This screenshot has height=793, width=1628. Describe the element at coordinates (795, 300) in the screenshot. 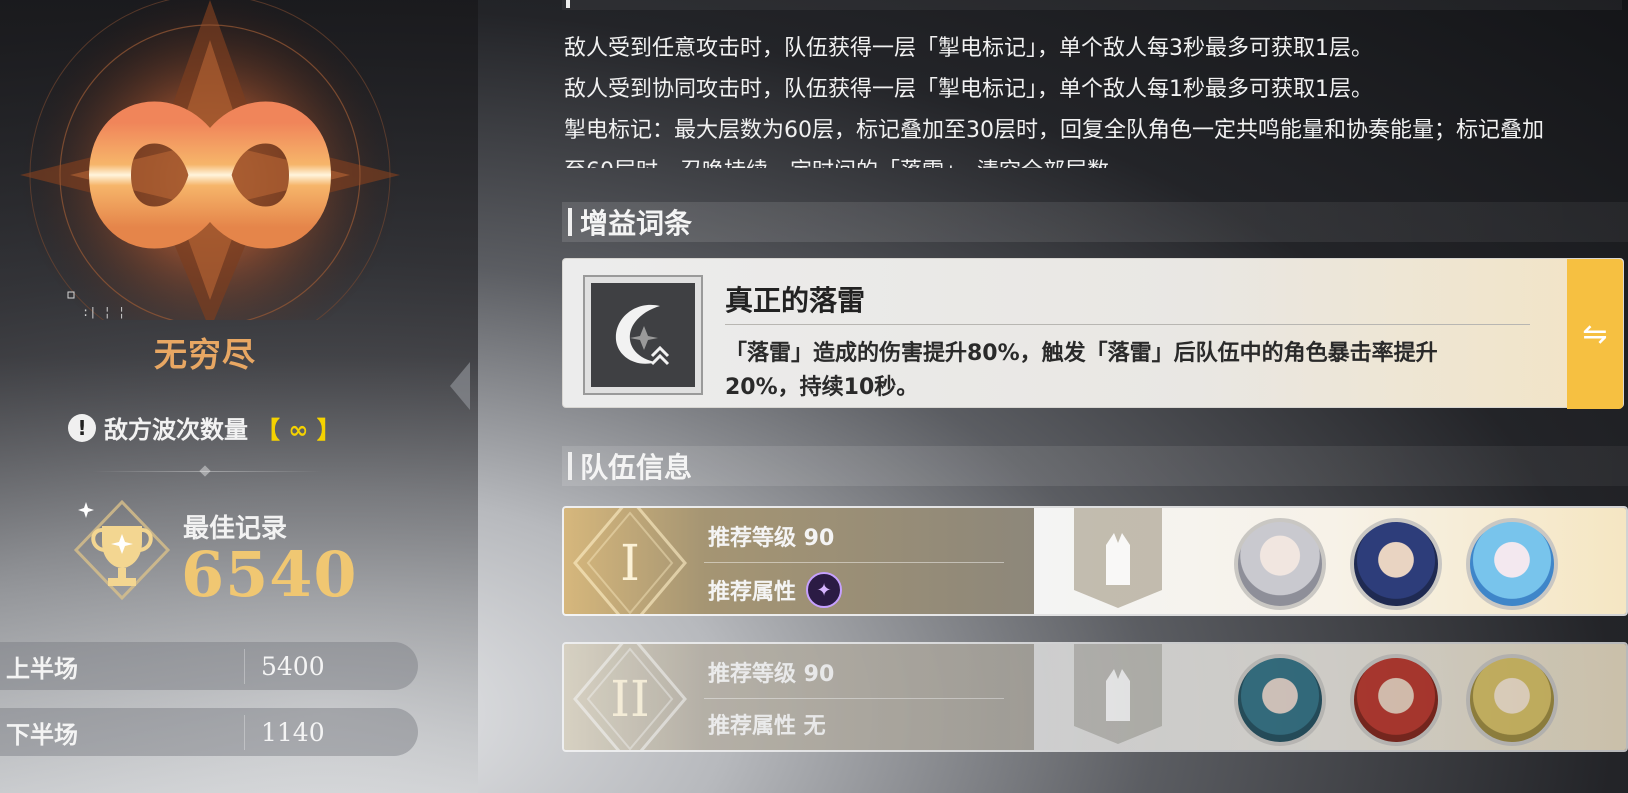

I see `buff-name: 真正的落雷` at that location.